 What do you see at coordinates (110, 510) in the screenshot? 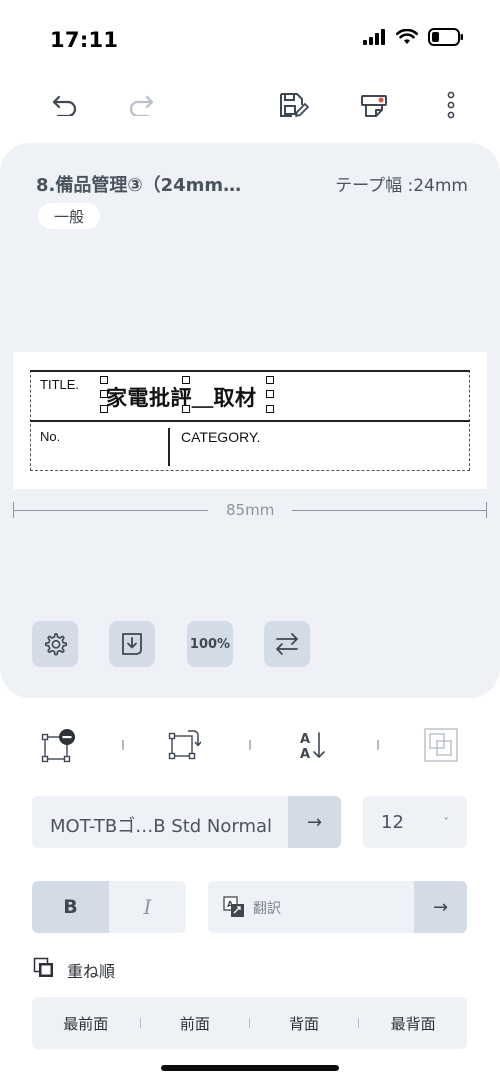
I see `ruler-line-left` at bounding box center [110, 510].